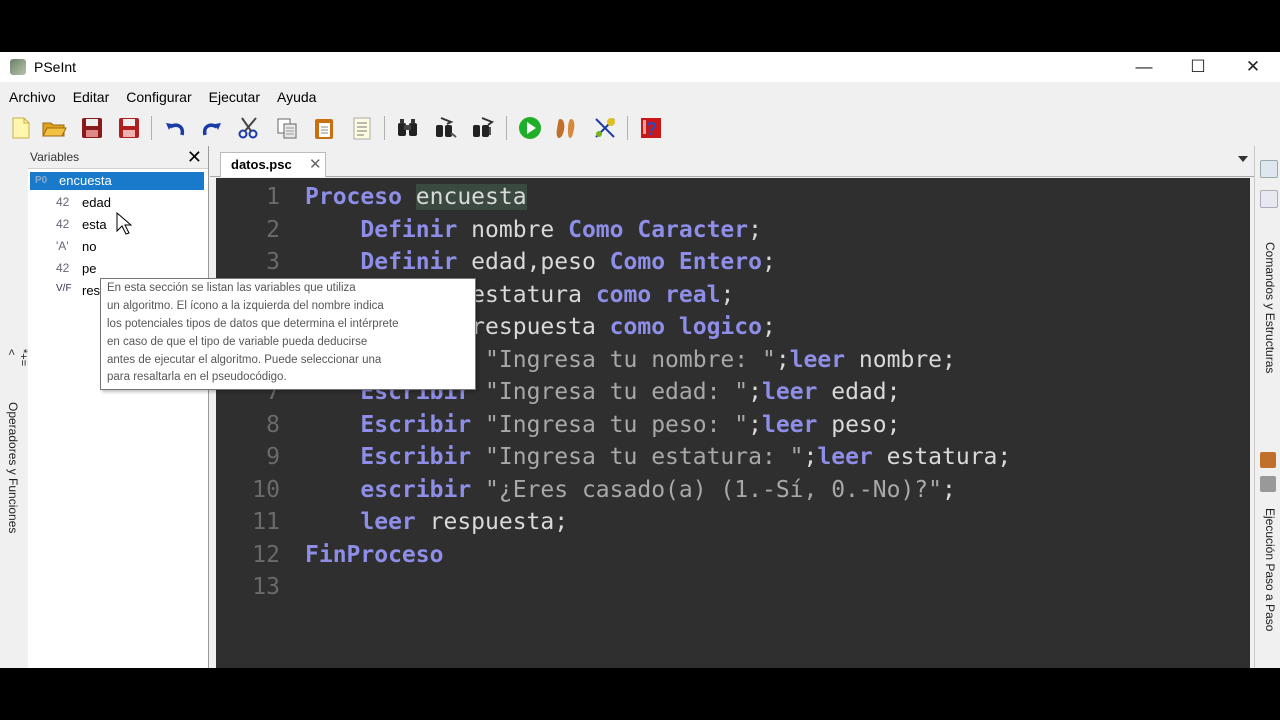 The image size is (1280, 720). I want to click on mouse-cursor-icon, so click(124, 223).